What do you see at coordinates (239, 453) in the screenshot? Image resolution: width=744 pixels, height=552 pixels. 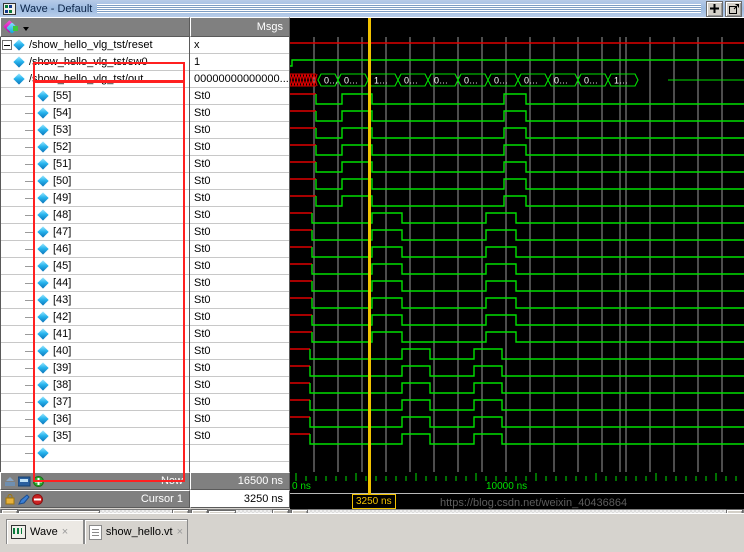 I see `signal-value-partial` at bounding box center [239, 453].